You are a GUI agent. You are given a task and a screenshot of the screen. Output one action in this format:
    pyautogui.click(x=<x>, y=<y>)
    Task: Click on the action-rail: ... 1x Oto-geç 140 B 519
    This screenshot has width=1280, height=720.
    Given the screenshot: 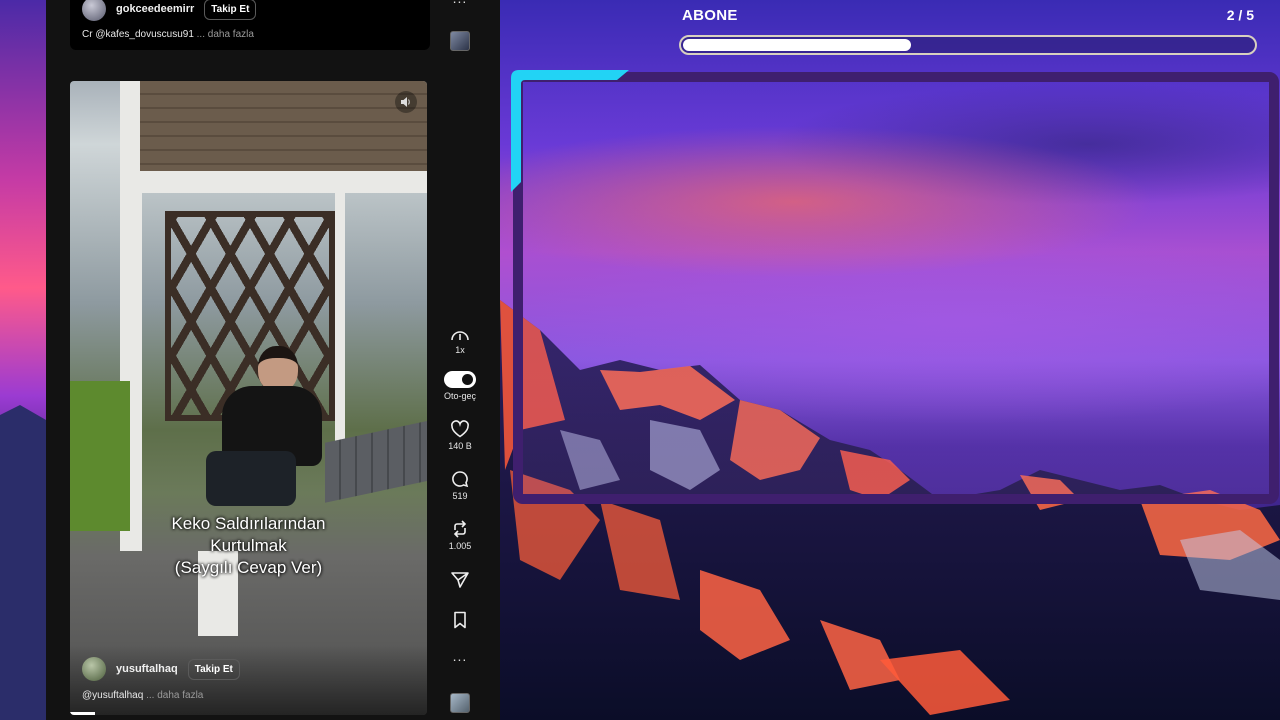 What is the action you would take?
    pyautogui.click(x=460, y=360)
    